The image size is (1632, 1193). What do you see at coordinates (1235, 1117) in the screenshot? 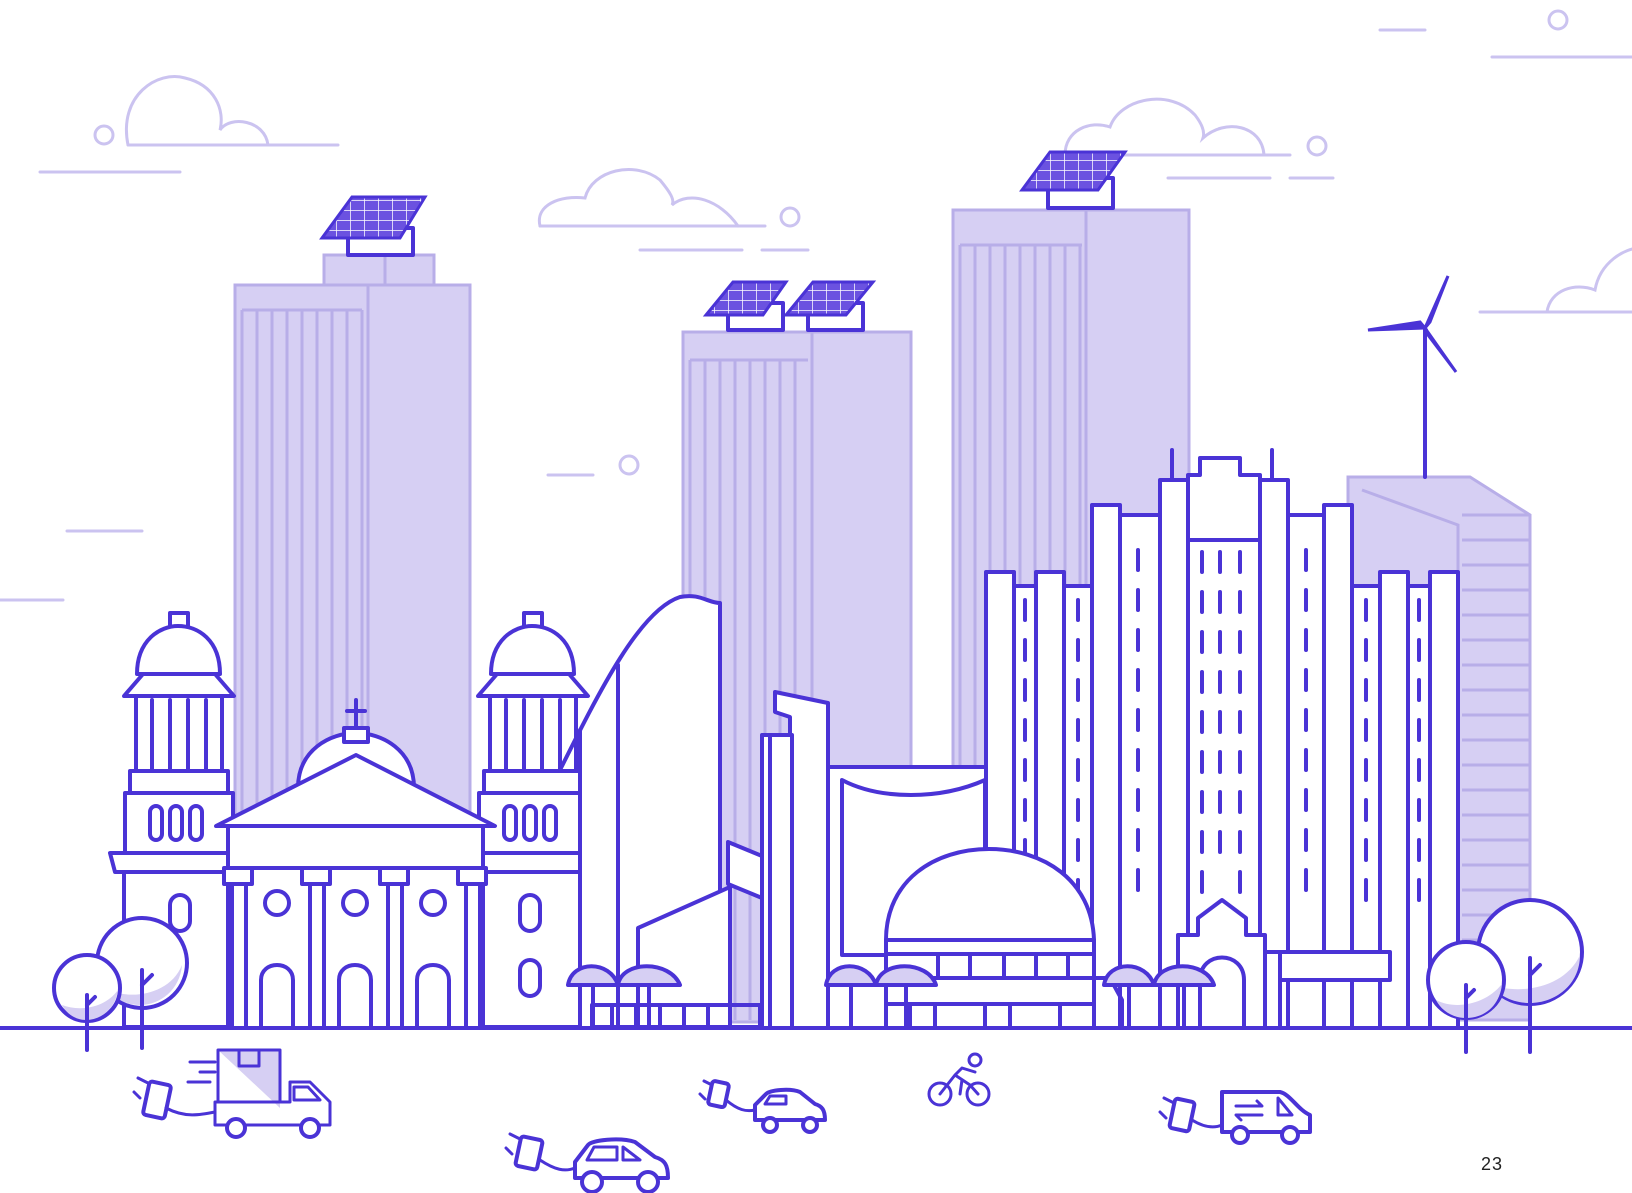
I see `electric-van-icon` at bounding box center [1235, 1117].